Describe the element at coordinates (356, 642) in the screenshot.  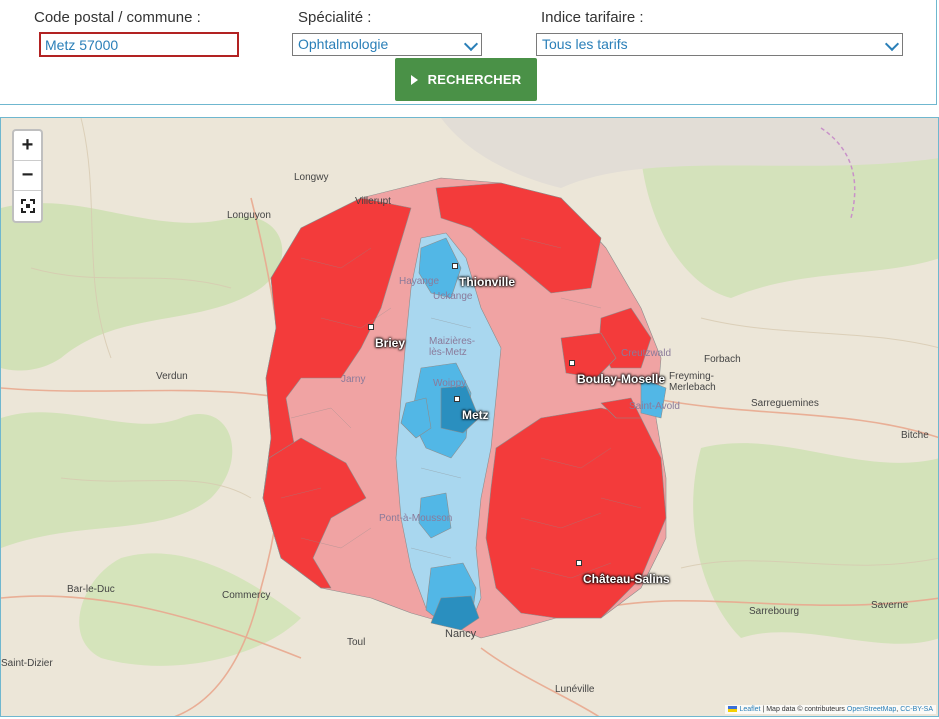
I see `place-label: Toul` at that location.